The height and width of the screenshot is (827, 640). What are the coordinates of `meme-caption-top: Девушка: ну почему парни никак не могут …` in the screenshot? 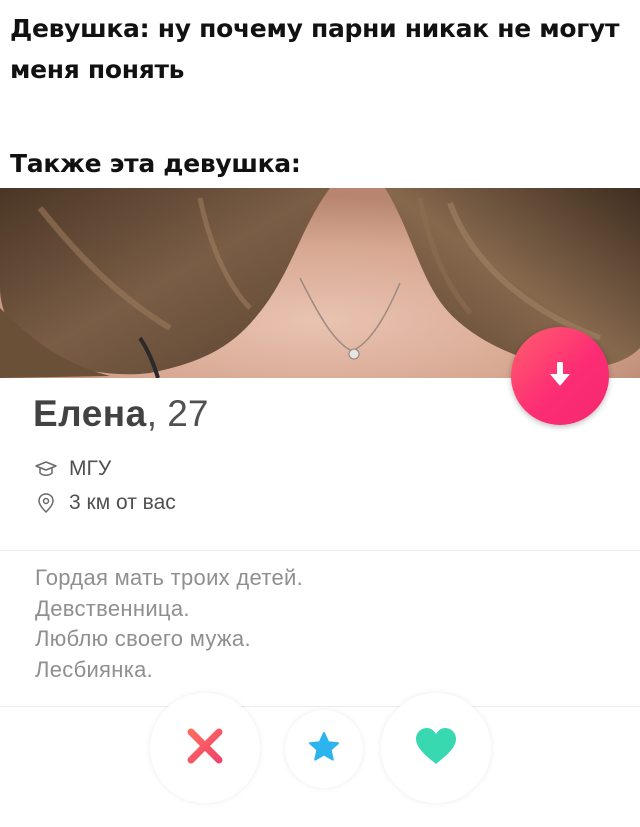 It's located at (315, 49).